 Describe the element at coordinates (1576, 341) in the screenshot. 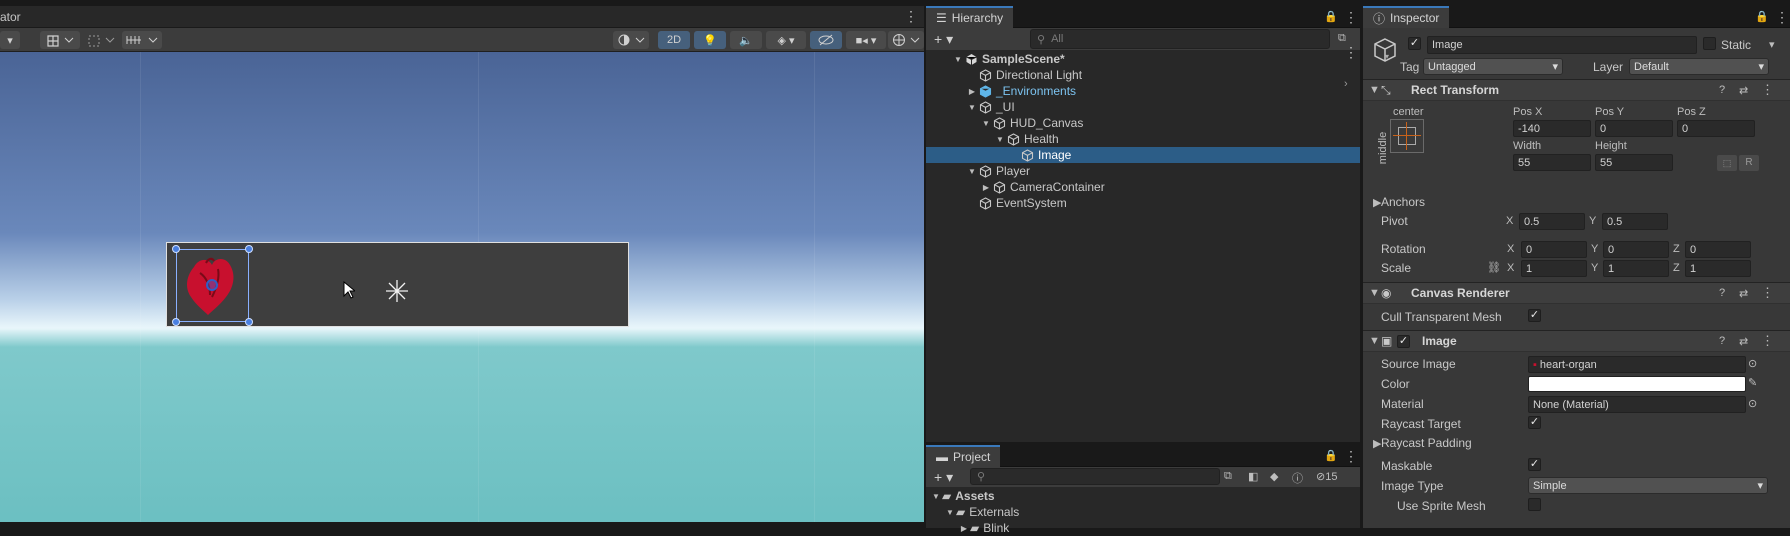

I see `image-component-header: ▼ ▣ ✓ Image ? ⇄ ⋮` at that location.